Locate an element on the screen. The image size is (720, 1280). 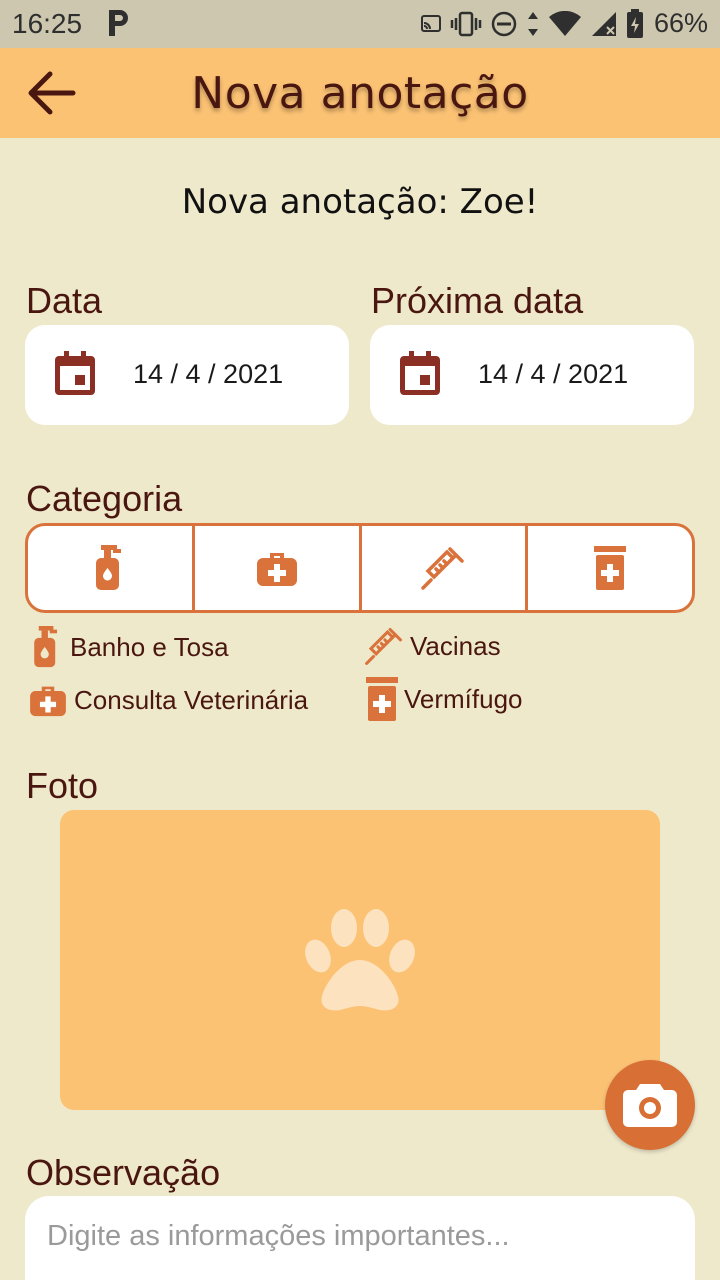
status-icons: 66% is located at coordinates (564, 23).